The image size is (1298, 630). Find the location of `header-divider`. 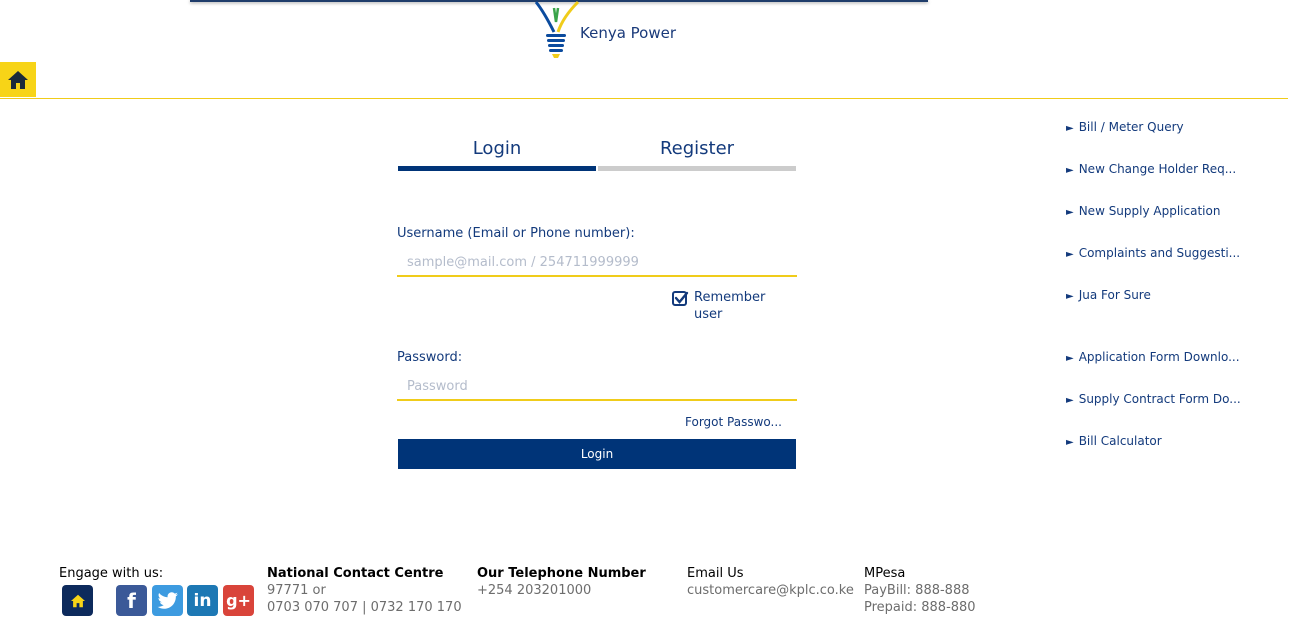

header-divider is located at coordinates (644, 98).